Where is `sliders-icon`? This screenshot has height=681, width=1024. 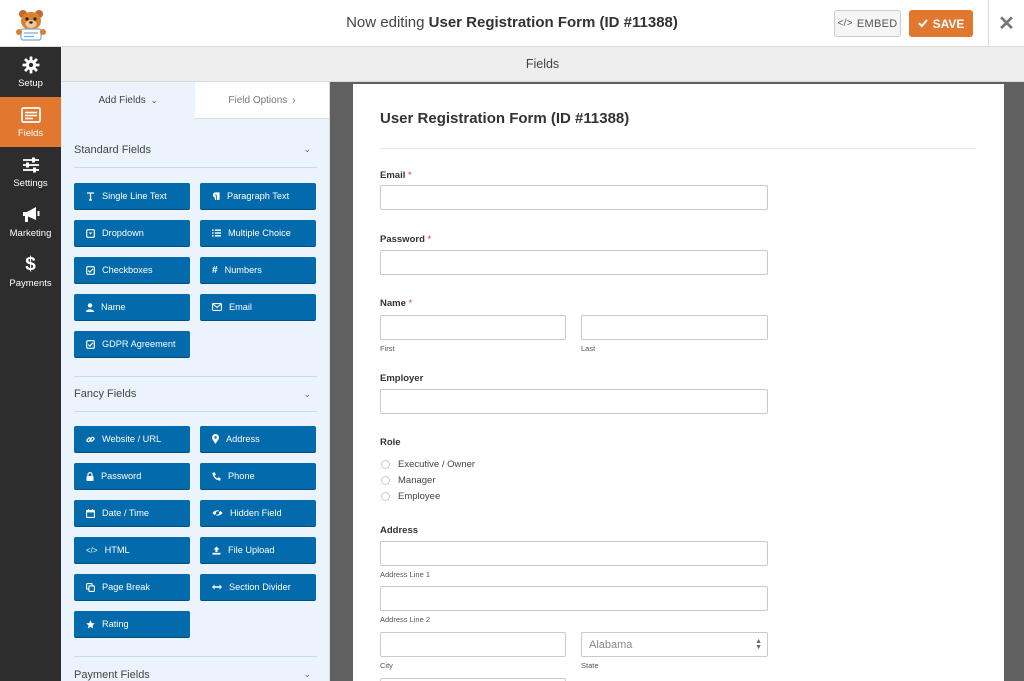 sliders-icon is located at coordinates (31, 165).